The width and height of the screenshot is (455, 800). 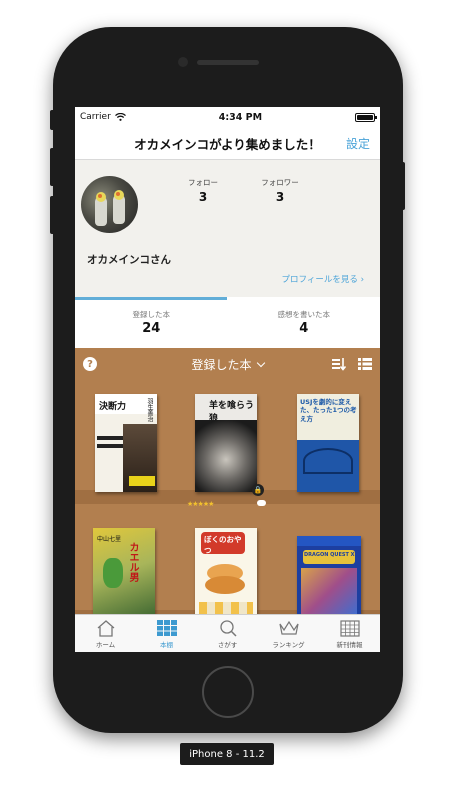 What do you see at coordinates (258, 490) in the screenshot?
I see `lock-icon: 🔒` at bounding box center [258, 490].